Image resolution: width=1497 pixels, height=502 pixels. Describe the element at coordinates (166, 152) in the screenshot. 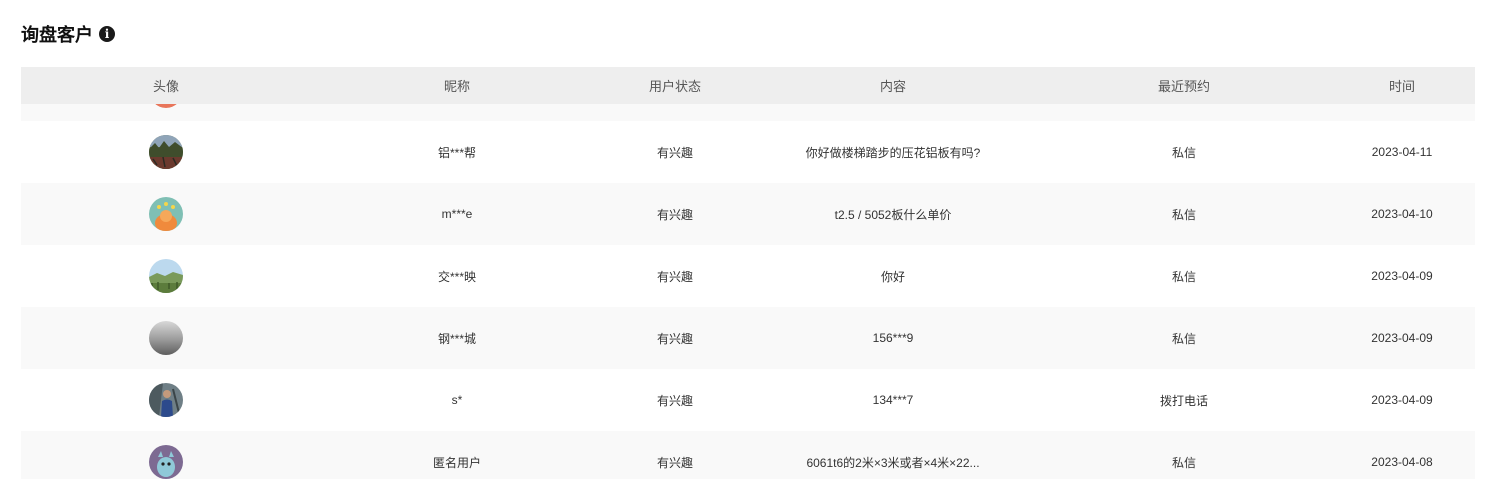

I see `forest-photo-avatar` at that location.